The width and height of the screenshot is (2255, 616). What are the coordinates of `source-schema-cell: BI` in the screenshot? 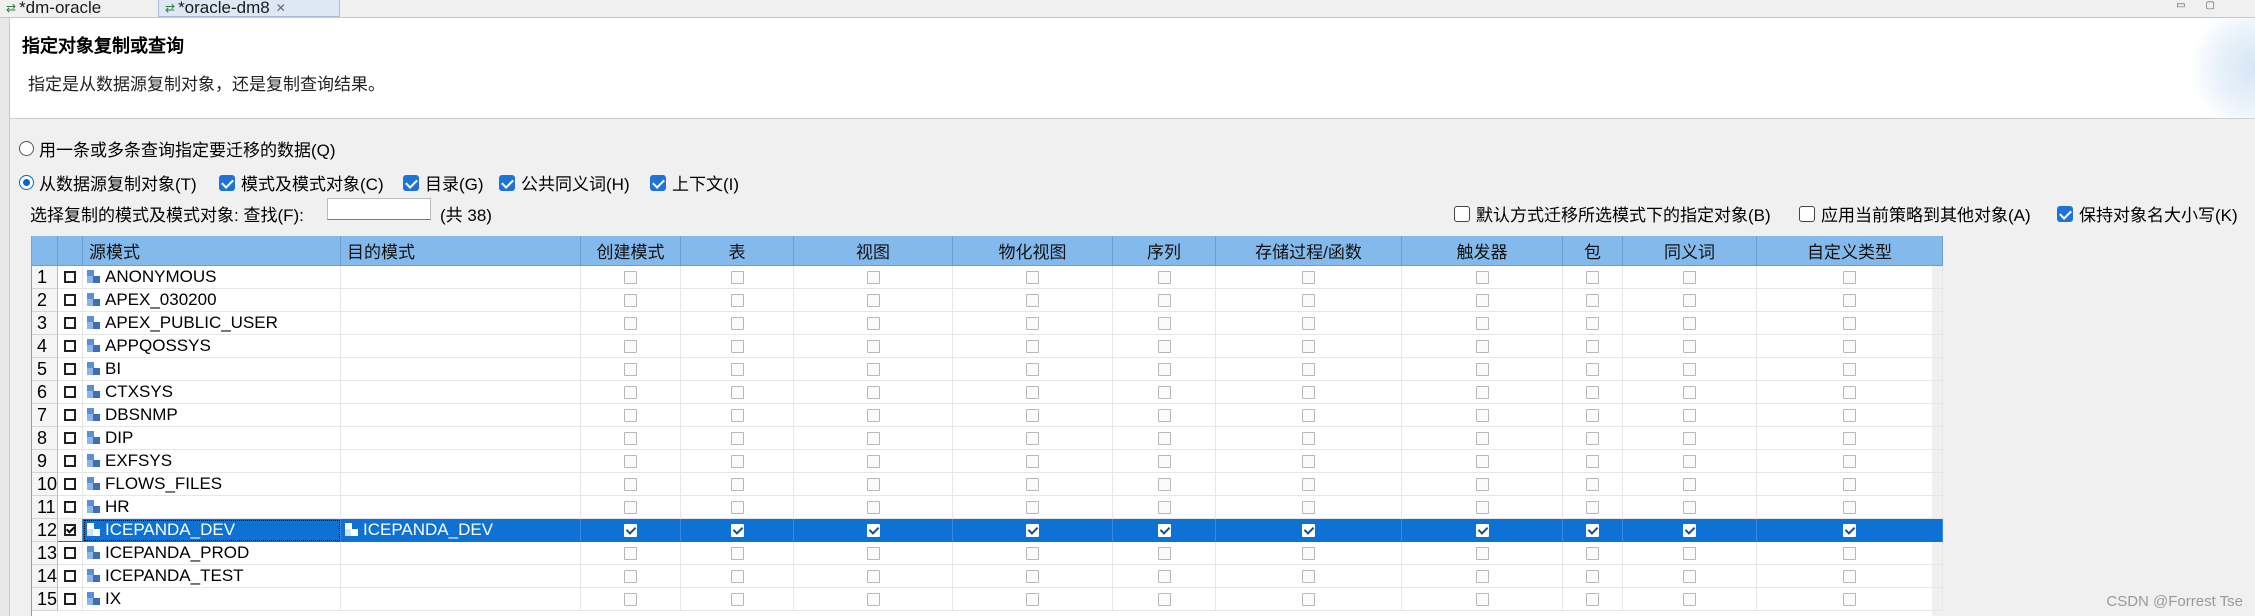 It's located at (212, 369).